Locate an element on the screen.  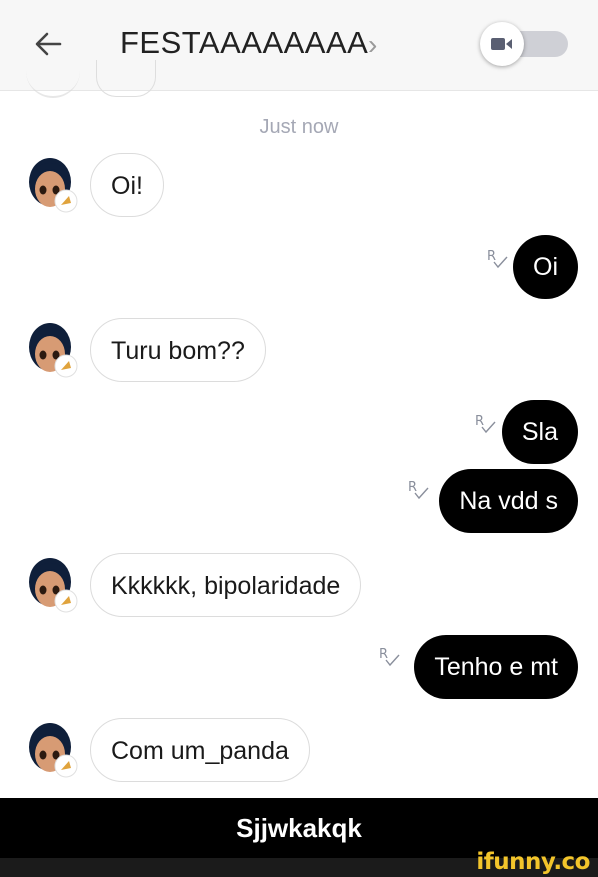
arrow-left-icon is located at coordinates (48, 44).